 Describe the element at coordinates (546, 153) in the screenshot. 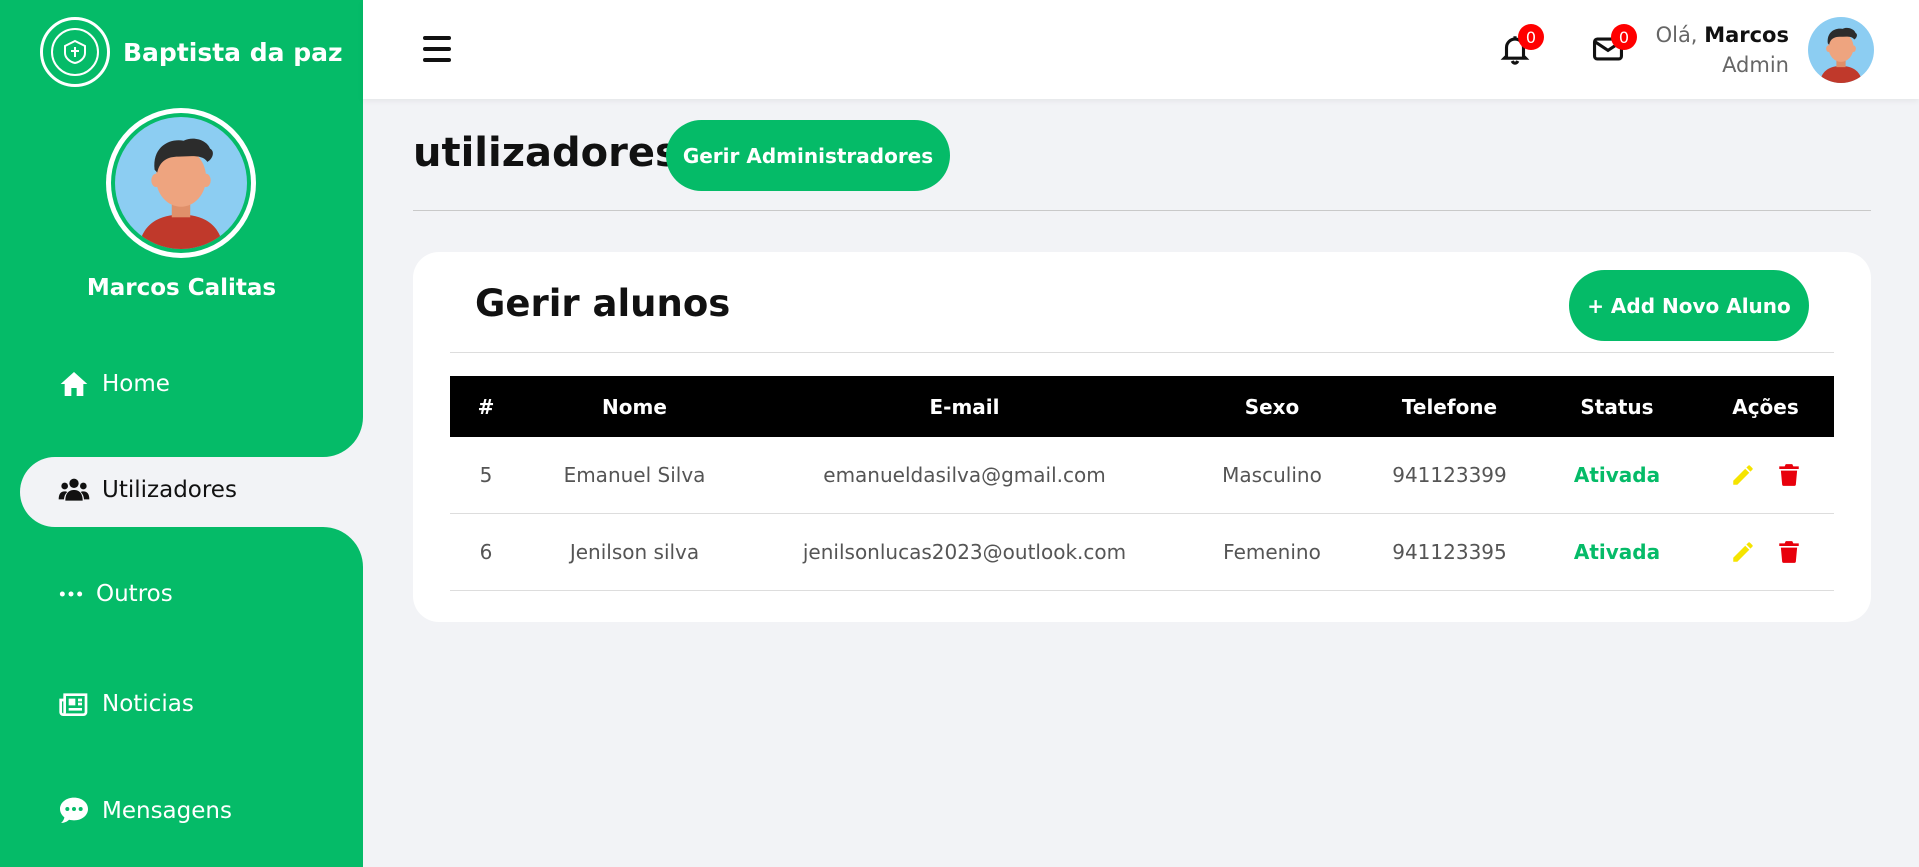

I see `page-title: utilizadores` at that location.